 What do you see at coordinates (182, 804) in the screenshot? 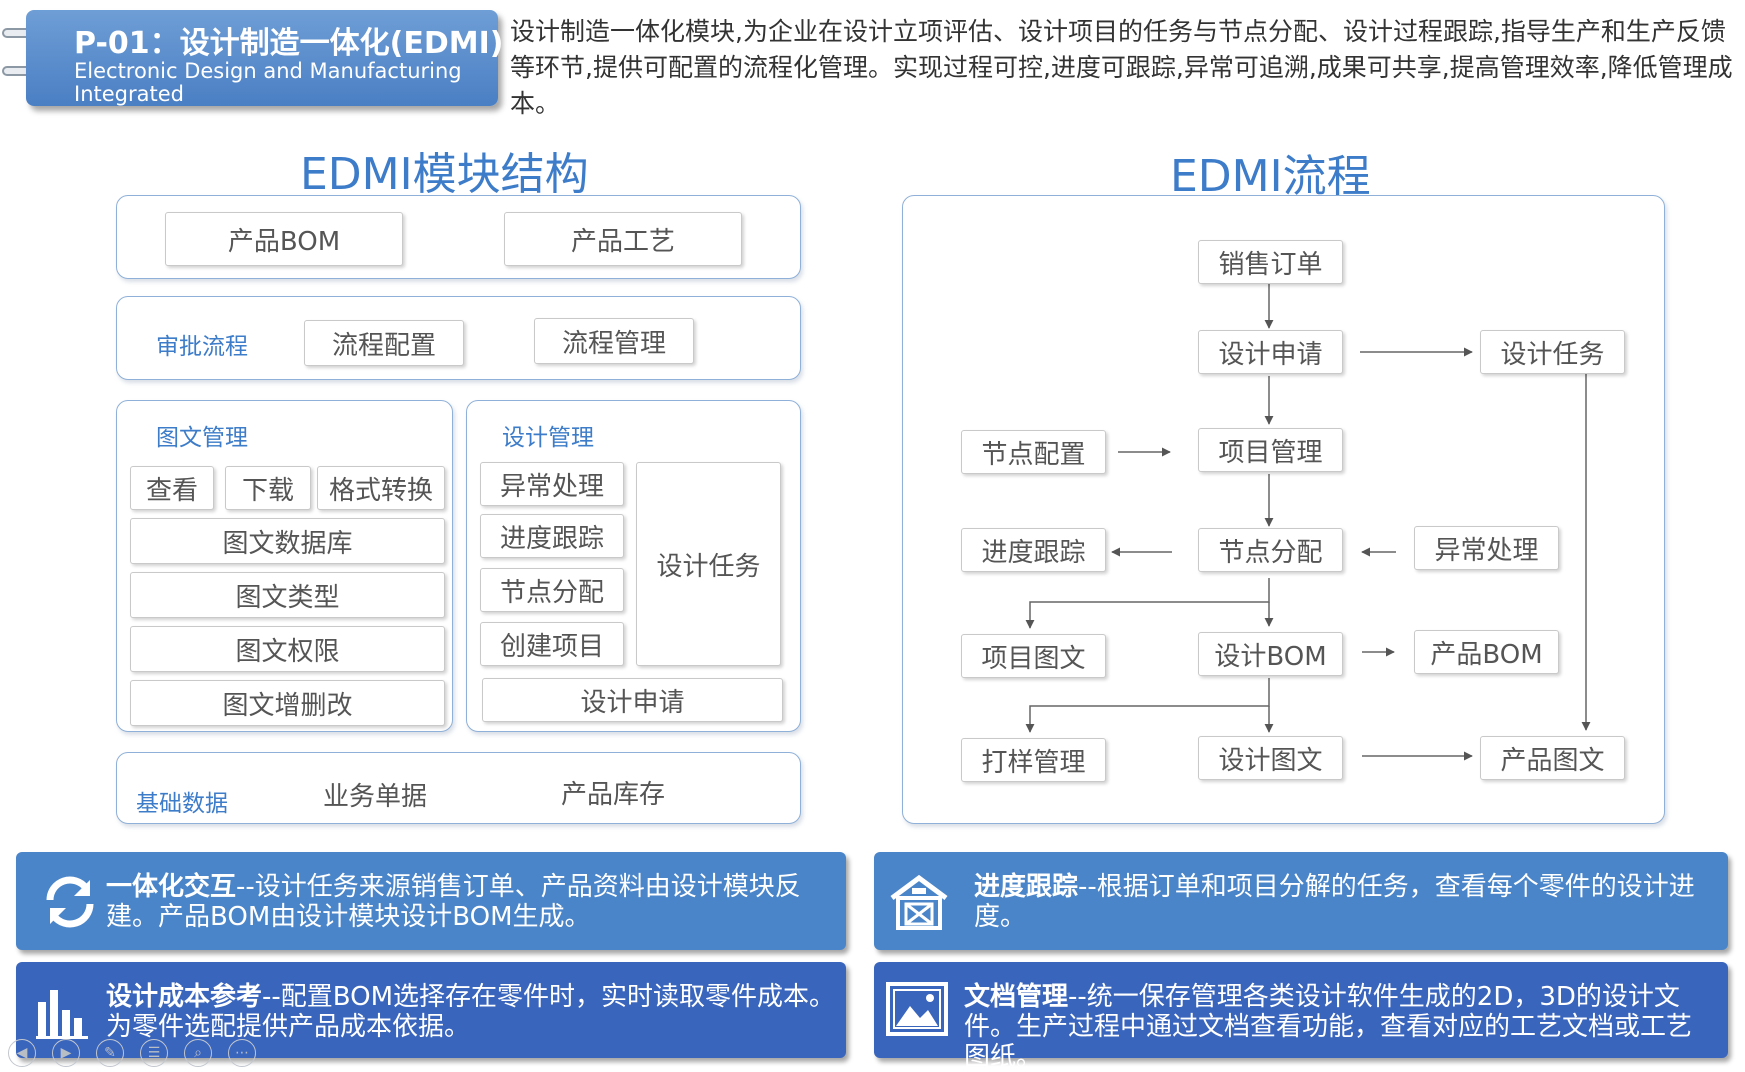
I see `base-data-label: 基础数据` at bounding box center [182, 804].